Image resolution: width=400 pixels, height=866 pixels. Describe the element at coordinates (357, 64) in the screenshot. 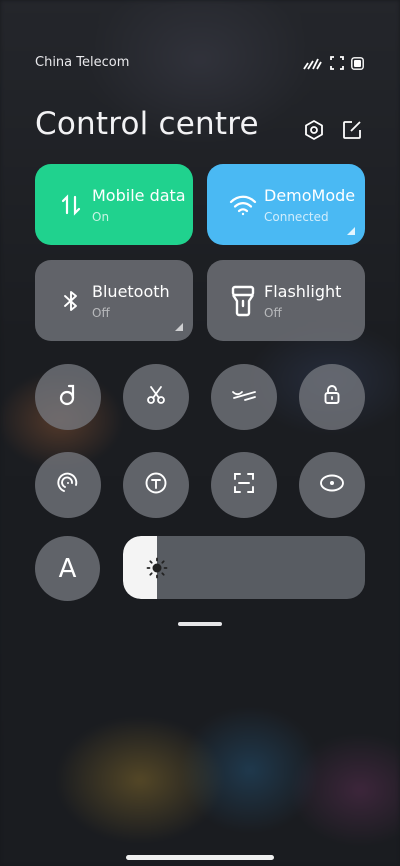

I see `battery-icon` at that location.